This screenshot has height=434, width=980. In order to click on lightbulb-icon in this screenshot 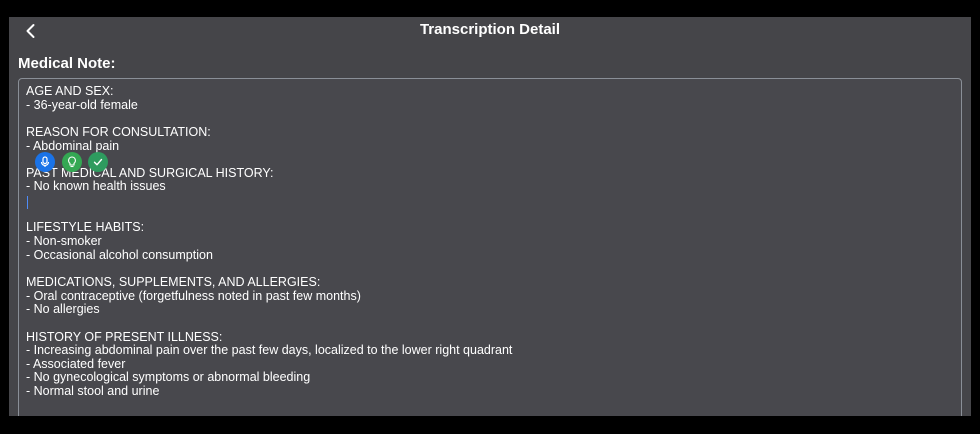, I will do `click(72, 162)`.